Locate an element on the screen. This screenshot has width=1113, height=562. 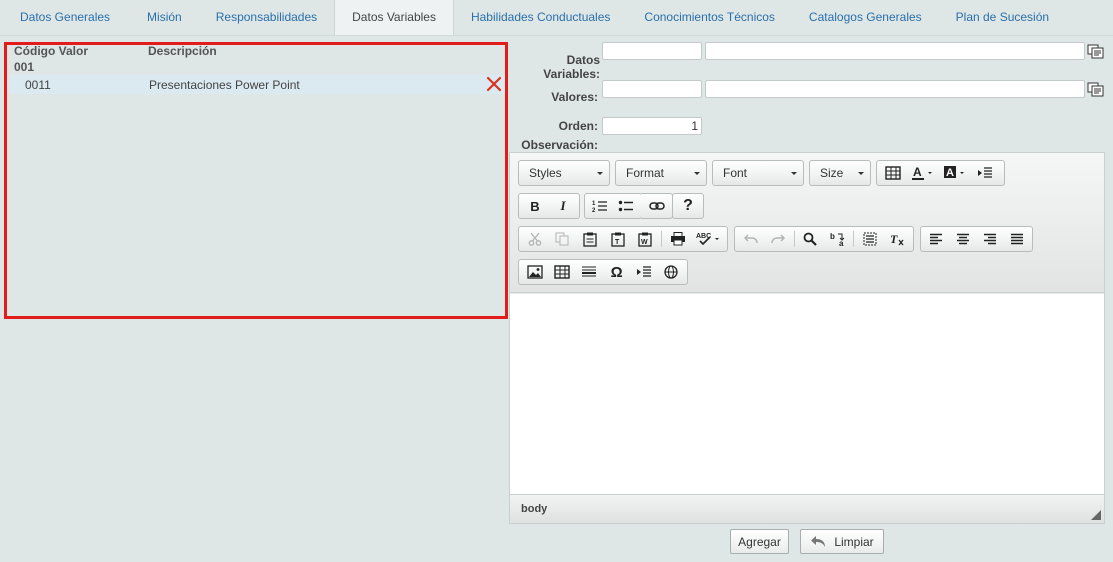
tab-plan-de-sucesion: Plan de Sucesión is located at coordinates (1002, 17).